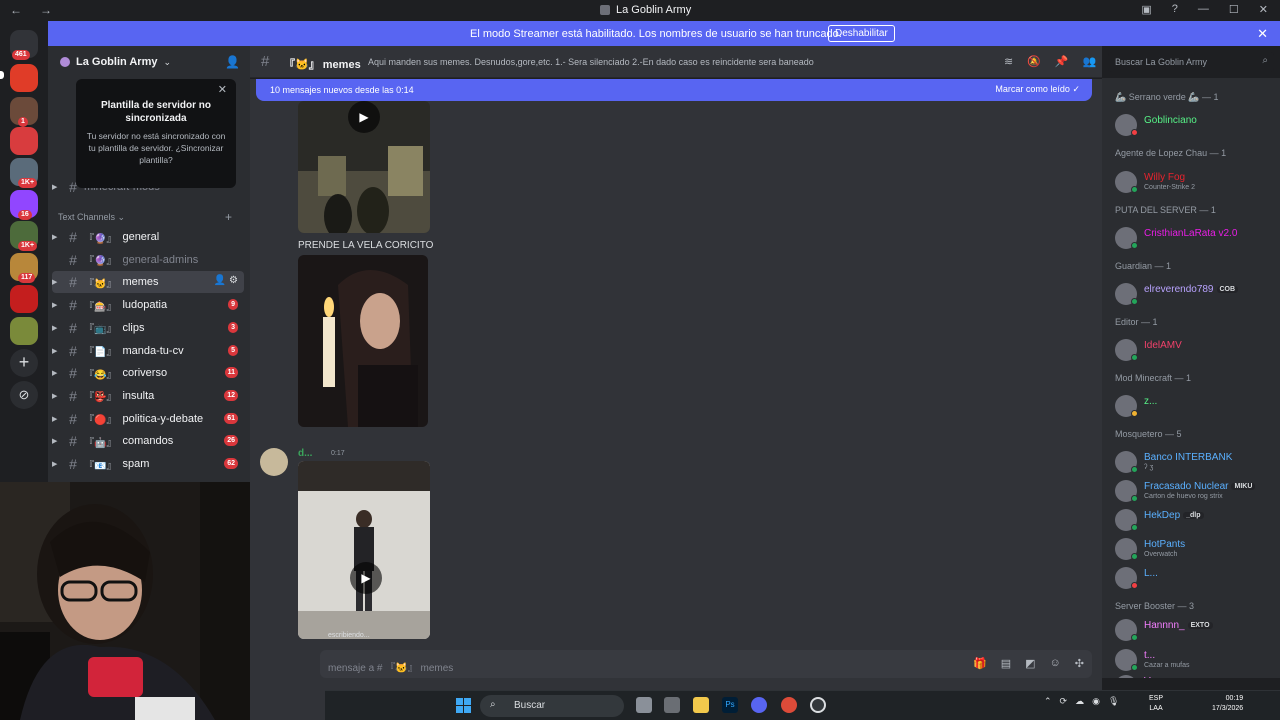 The image size is (1280, 720). I want to click on channel-item-coriverso: ▶ # 『😂』 coriverso 11, so click(148, 373).